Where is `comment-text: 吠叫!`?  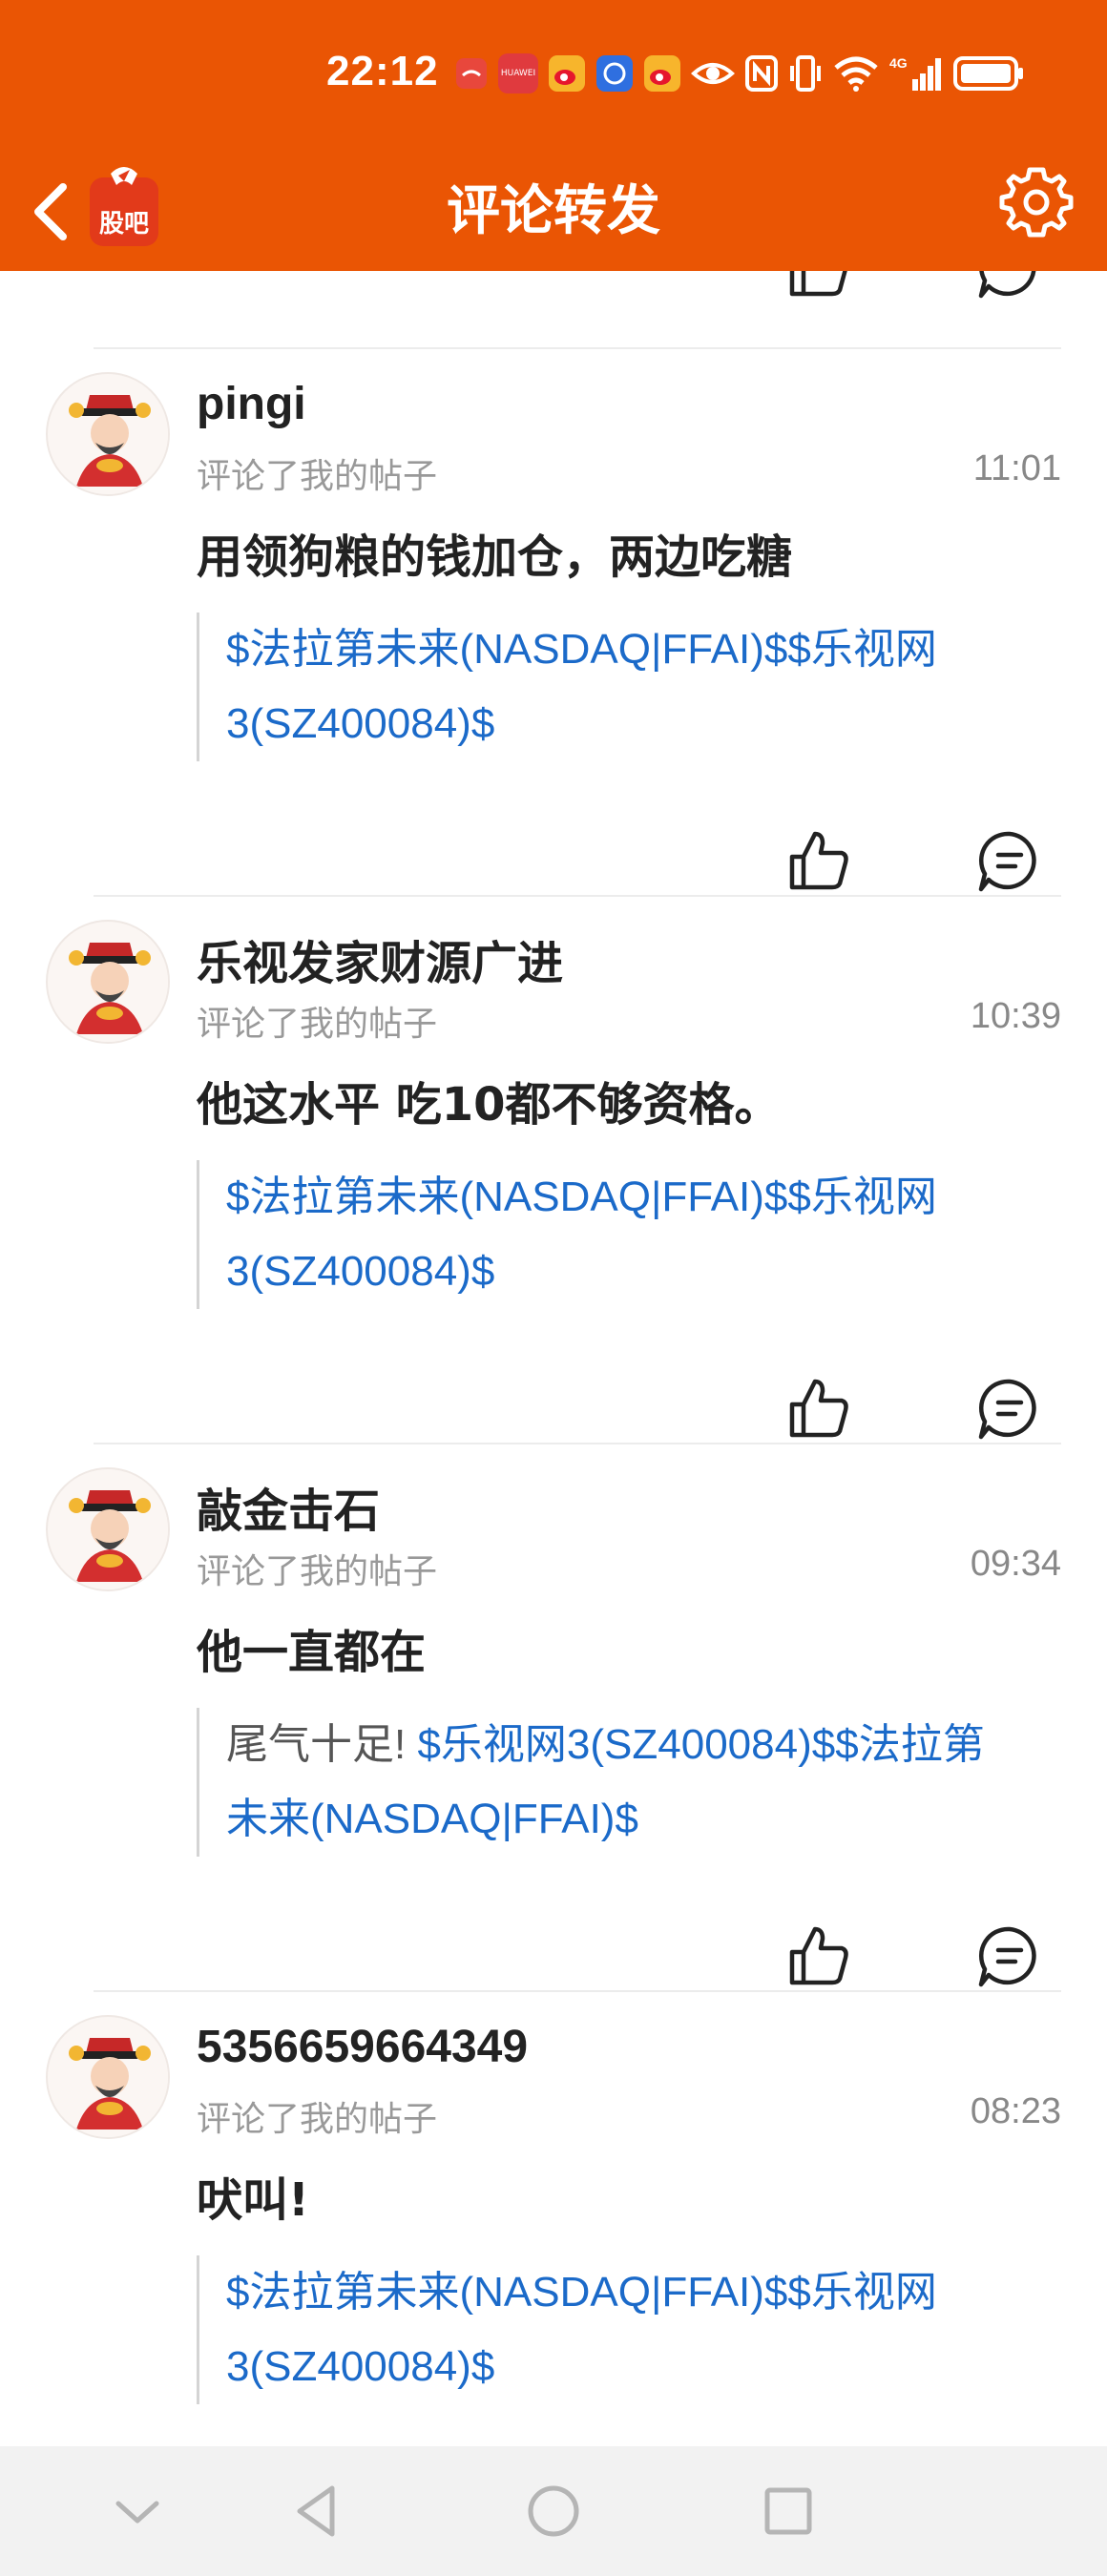
comment-text: 吠叫! is located at coordinates (253, 2195).